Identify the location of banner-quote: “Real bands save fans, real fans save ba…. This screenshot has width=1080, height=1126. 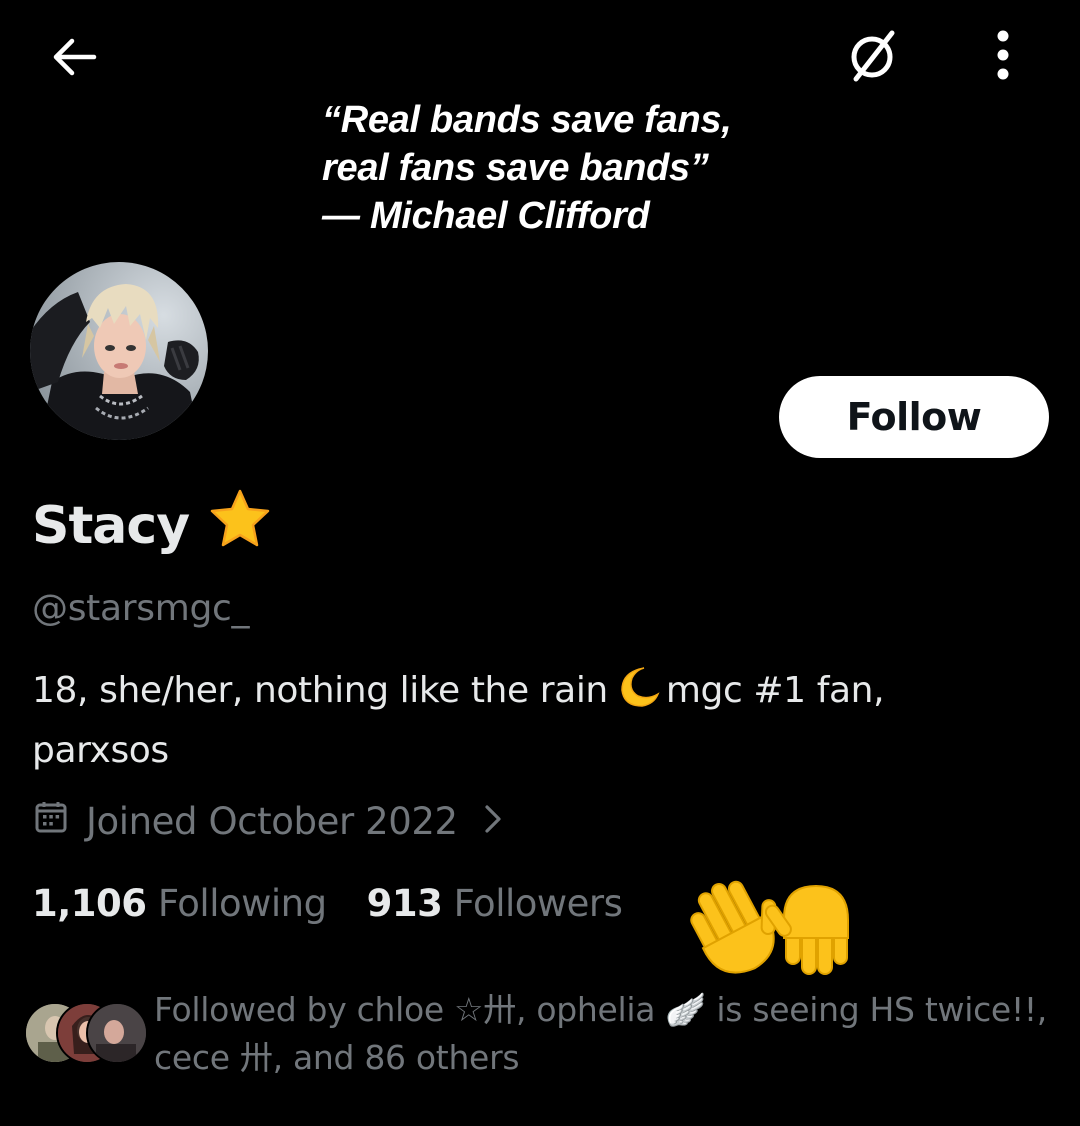
(527, 168).